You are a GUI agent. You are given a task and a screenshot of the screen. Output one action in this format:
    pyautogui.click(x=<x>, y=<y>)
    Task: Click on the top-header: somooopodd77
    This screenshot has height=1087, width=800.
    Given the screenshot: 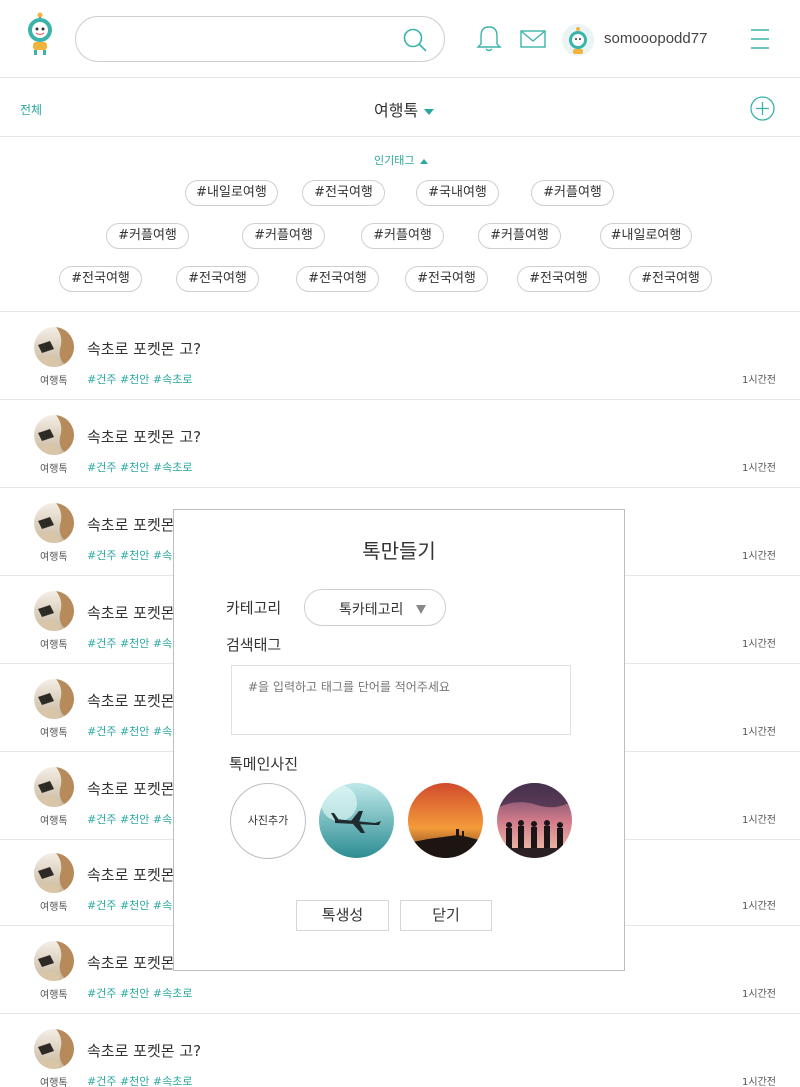 What is the action you would take?
    pyautogui.click(x=400, y=39)
    